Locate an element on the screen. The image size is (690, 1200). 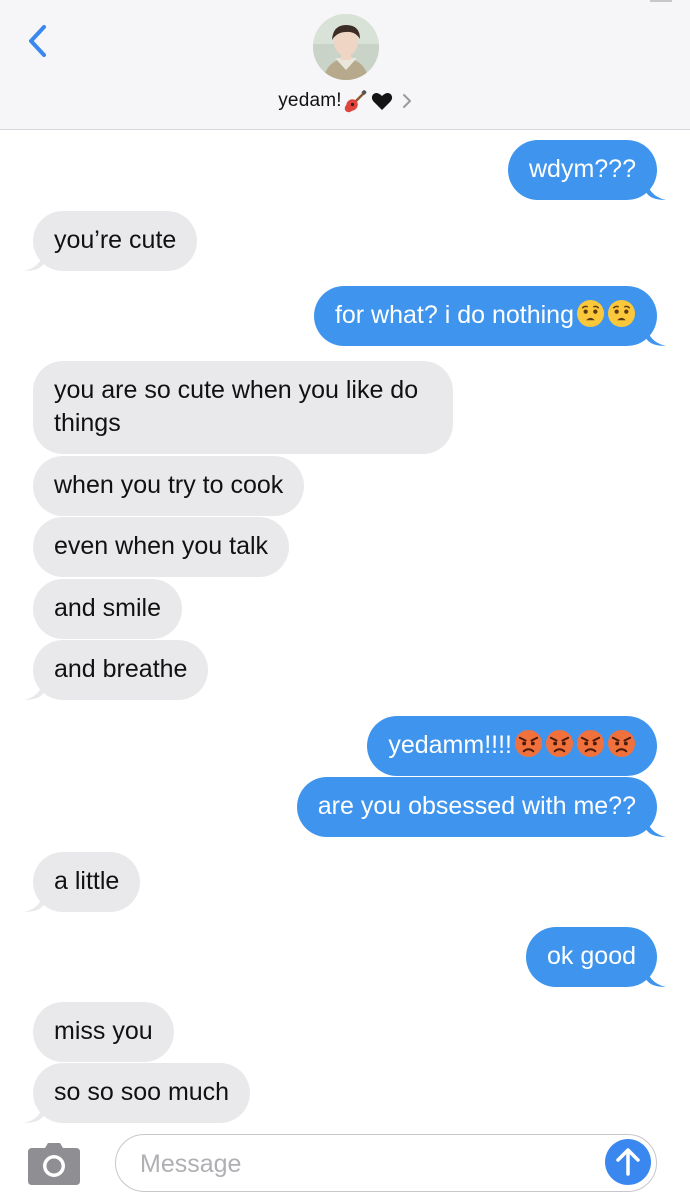
message-text: even when you talk is located at coordinates (161, 546).